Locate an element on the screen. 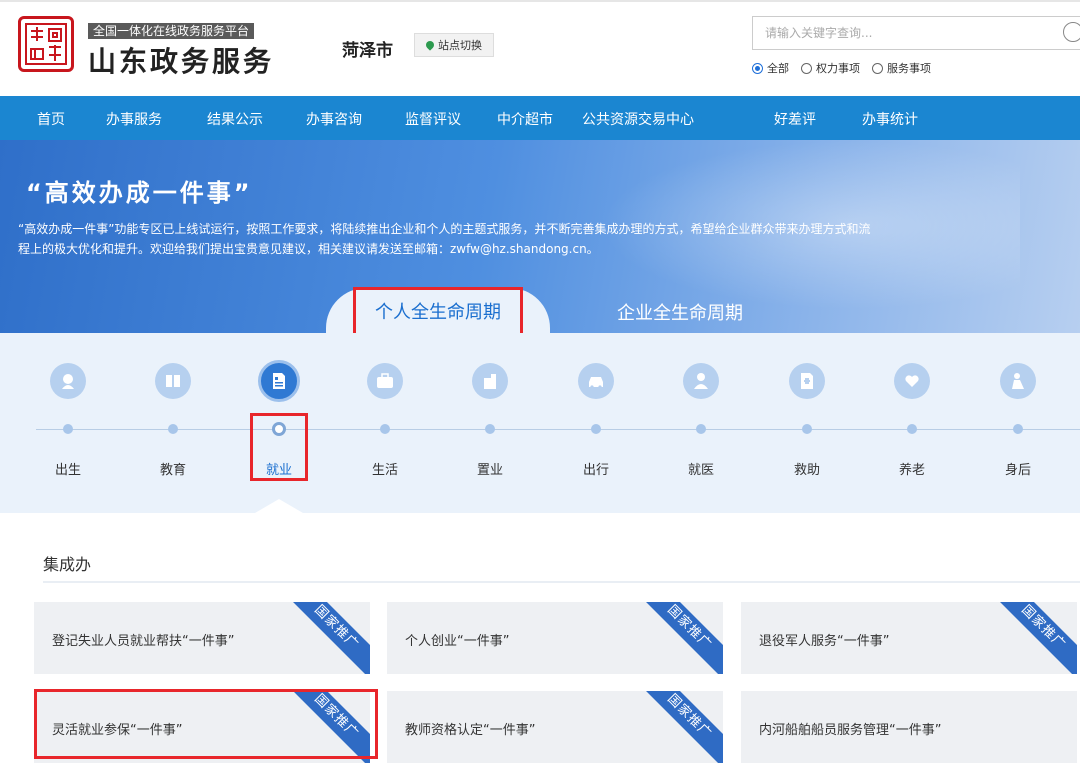 The image size is (1080, 765). assistance-document-icon is located at coordinates (807, 381).